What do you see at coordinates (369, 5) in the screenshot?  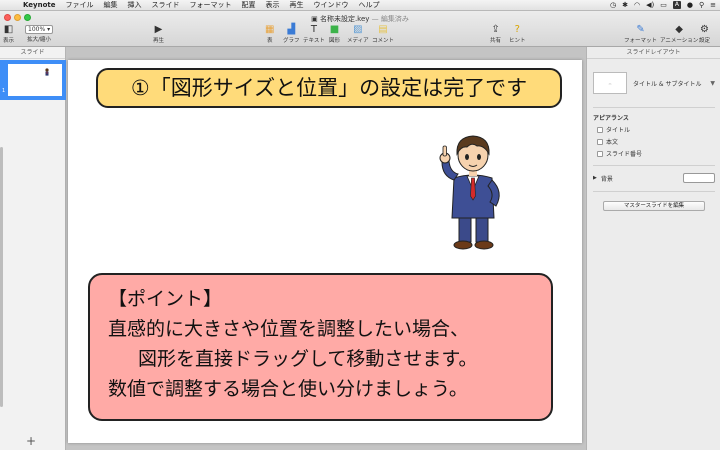 I see `menu-help: ヘルプ` at bounding box center [369, 5].